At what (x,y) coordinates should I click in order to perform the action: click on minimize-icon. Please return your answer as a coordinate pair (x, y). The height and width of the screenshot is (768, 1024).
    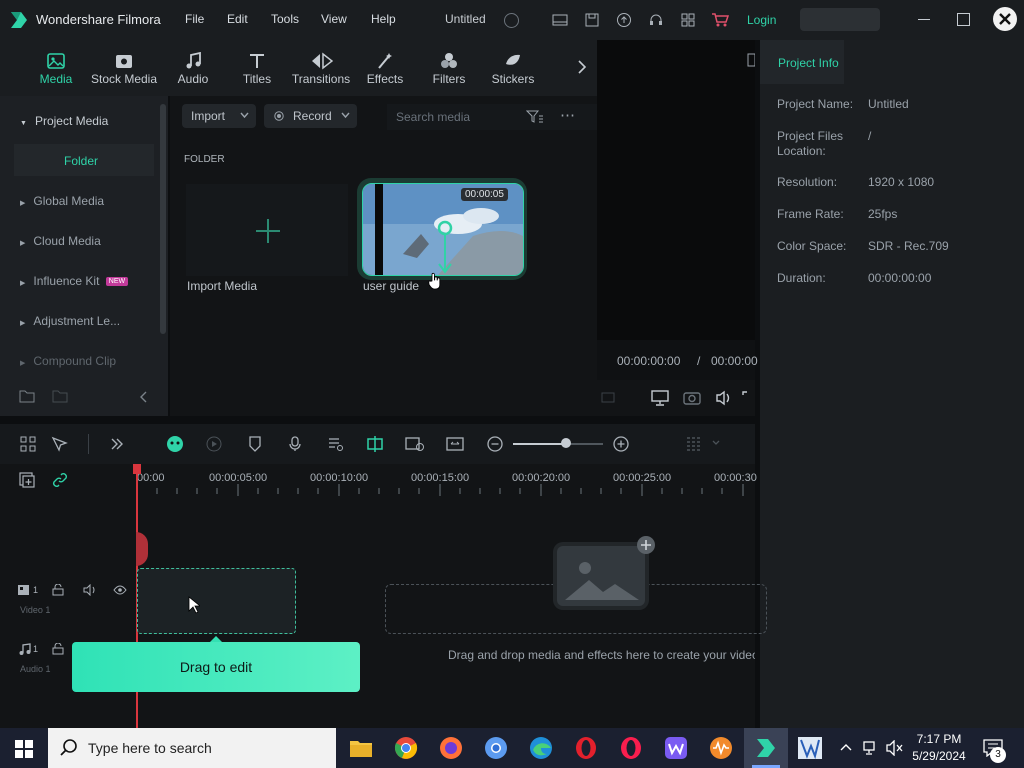
    Looking at the image, I should click on (924, 19).